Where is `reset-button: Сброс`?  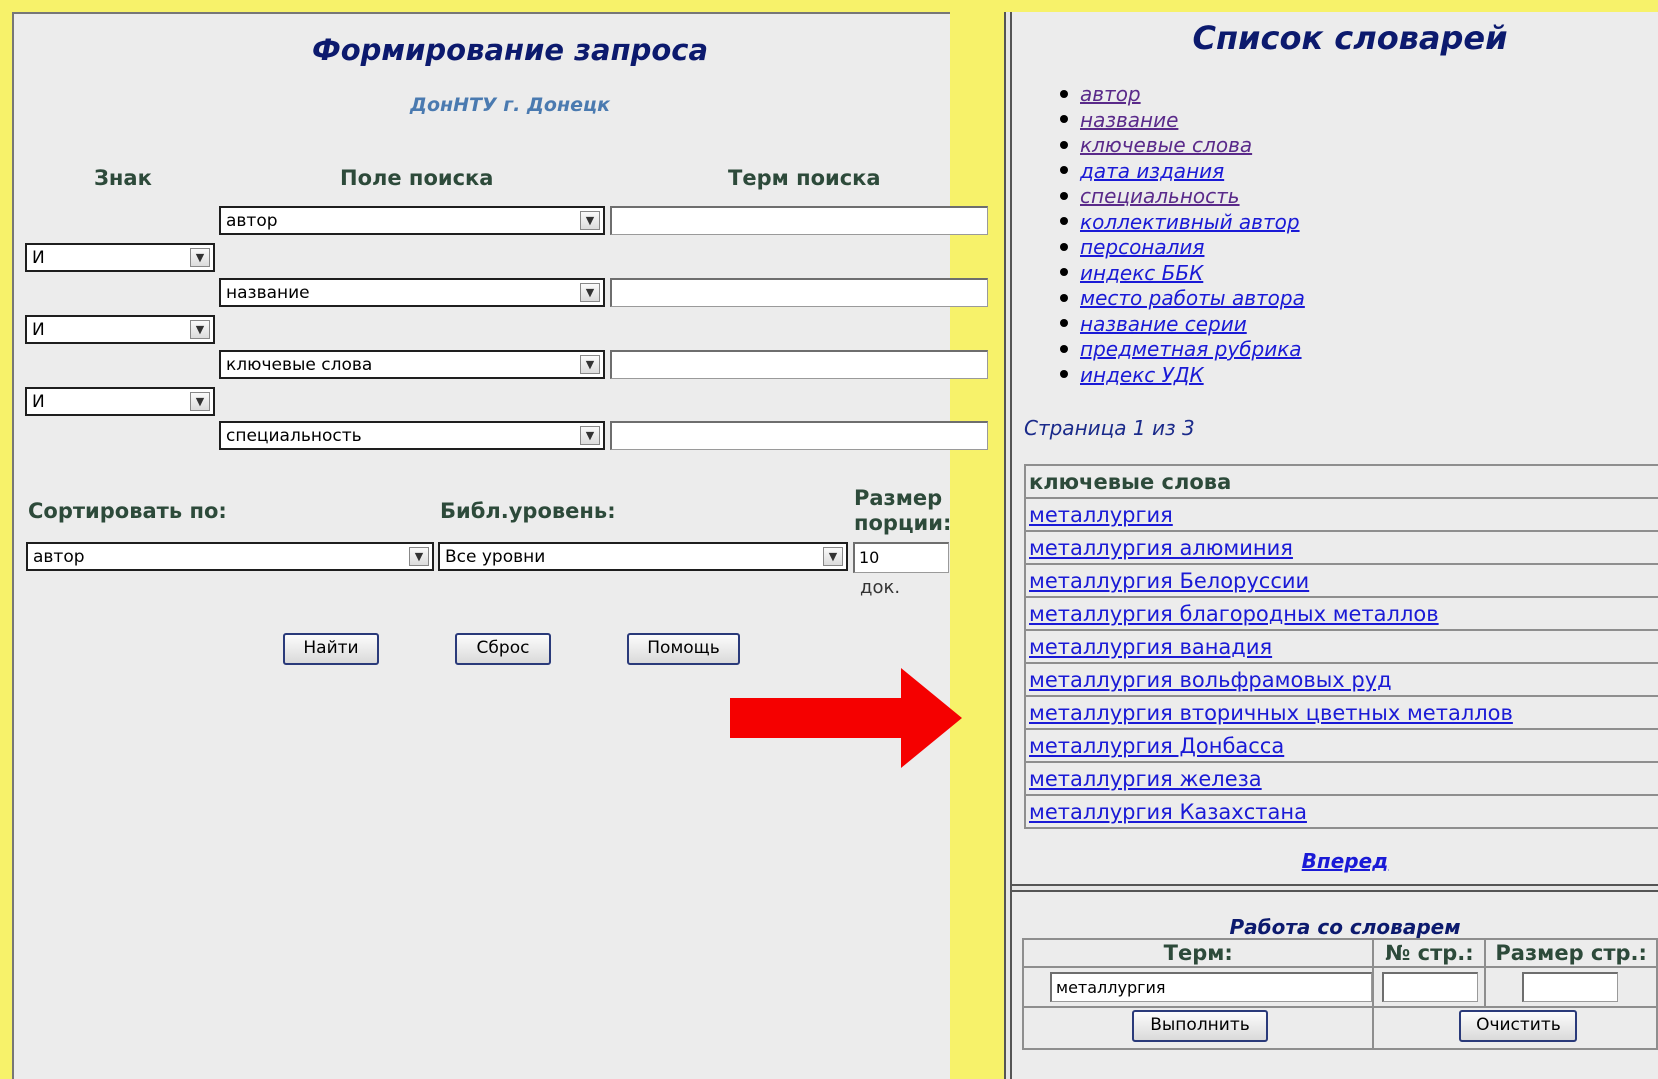
reset-button: Сброс is located at coordinates (503, 649).